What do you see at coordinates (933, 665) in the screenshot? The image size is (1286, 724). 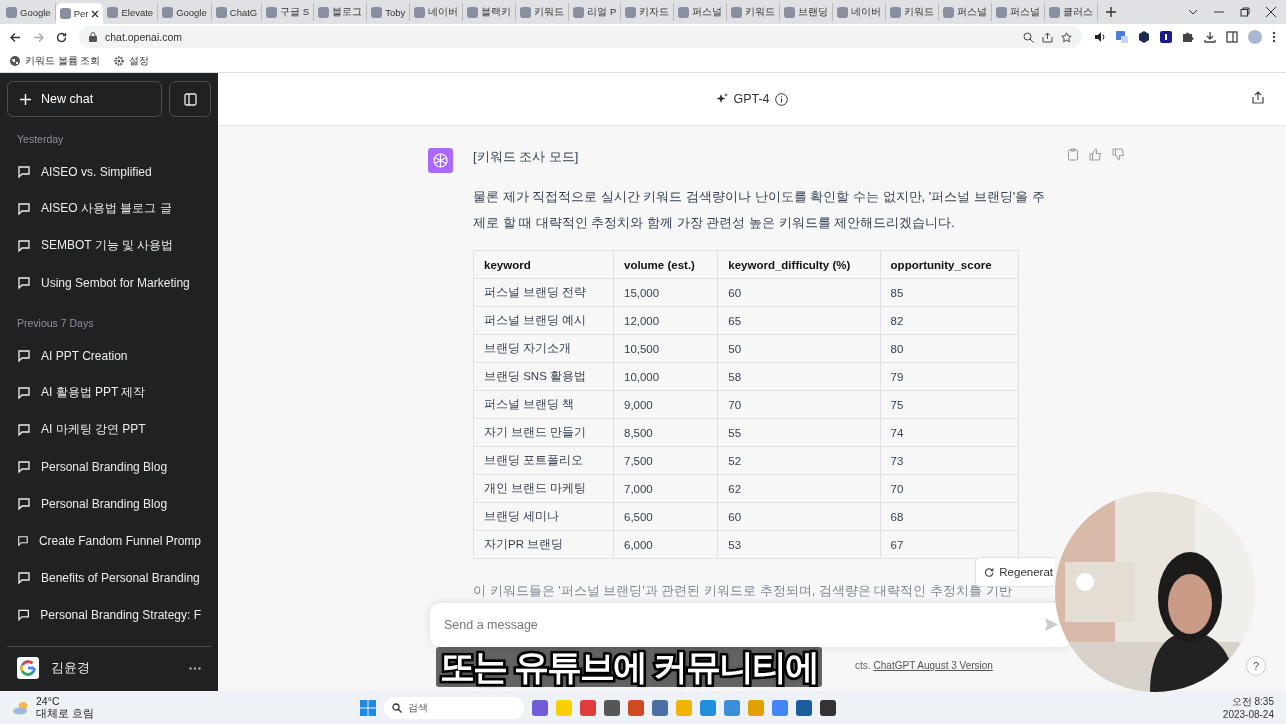 I see `version-link: ChatGPT August 3 Version` at bounding box center [933, 665].